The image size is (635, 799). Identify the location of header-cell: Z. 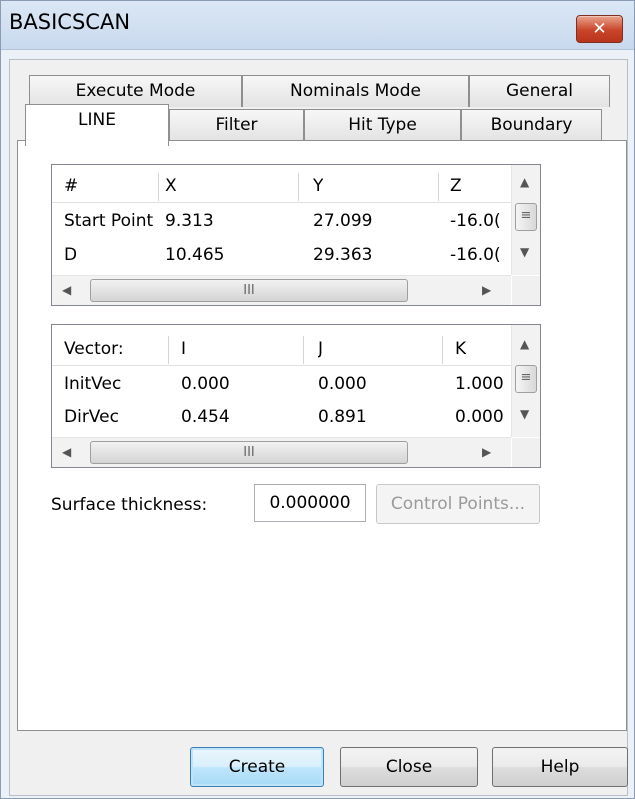
(456, 186).